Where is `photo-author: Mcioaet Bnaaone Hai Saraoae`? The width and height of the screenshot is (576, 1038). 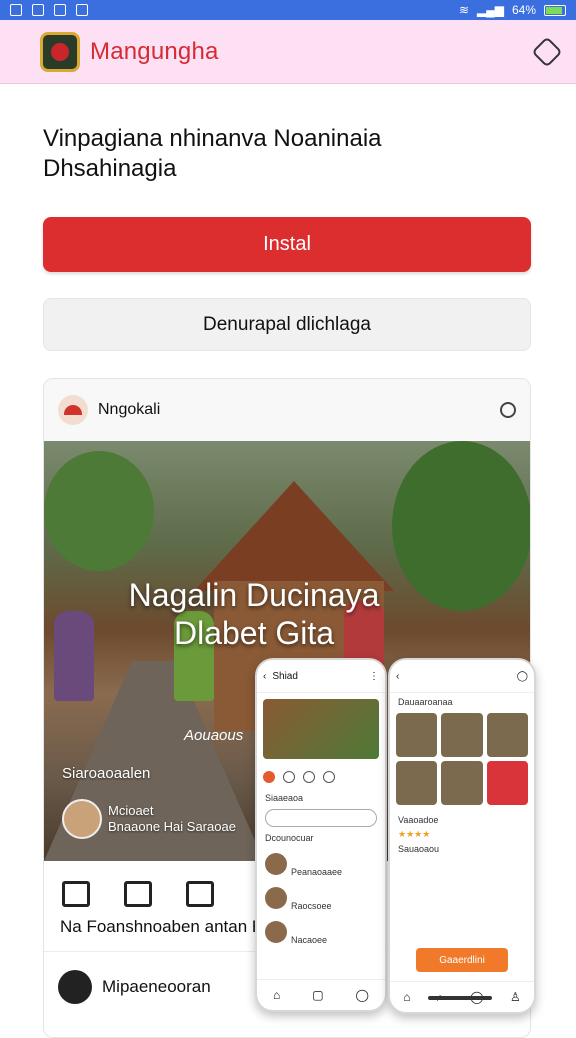
photo-author: Mcioaet Bnaaone Hai Saraoae is located at coordinates (149, 819).